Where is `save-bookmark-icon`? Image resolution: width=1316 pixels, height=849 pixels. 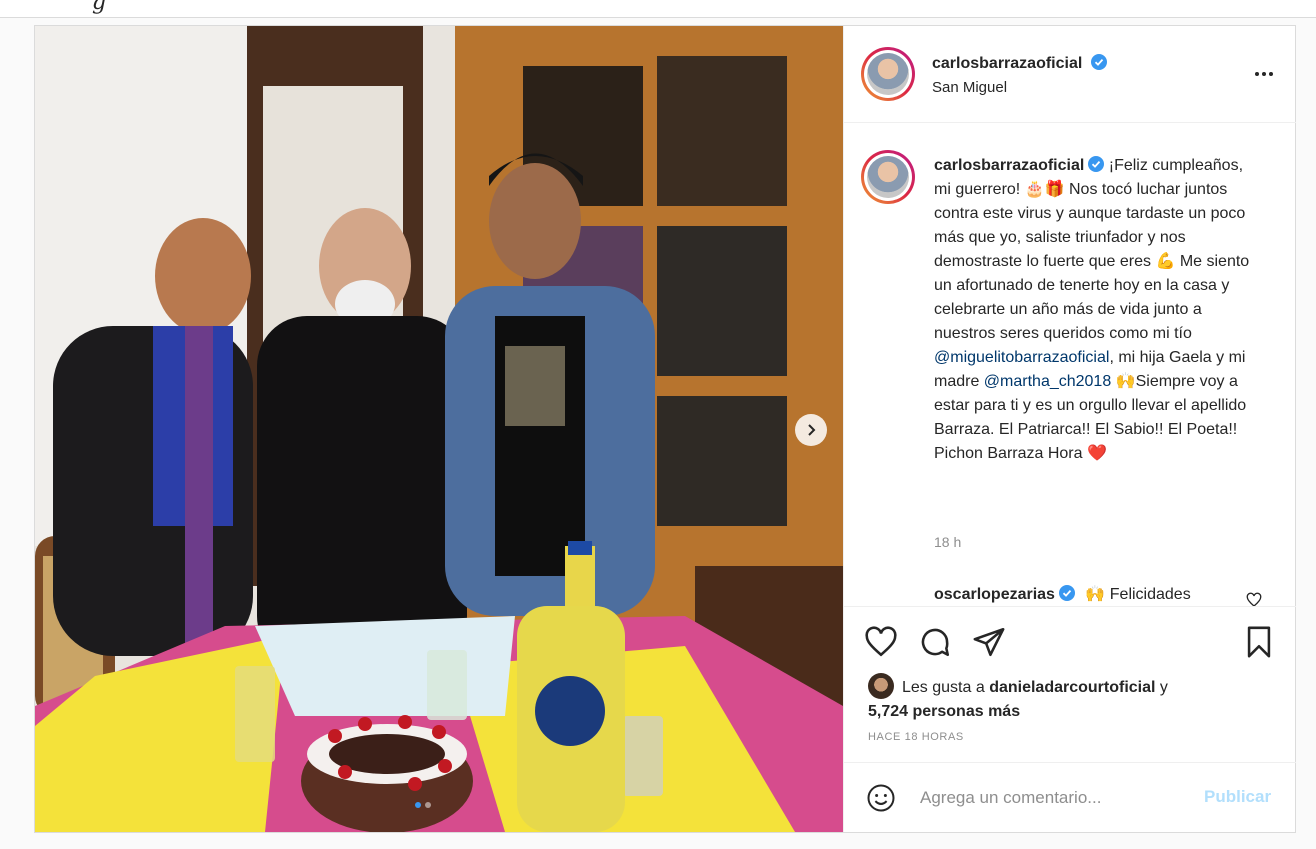
save-bookmark-icon is located at coordinates (1259, 642).